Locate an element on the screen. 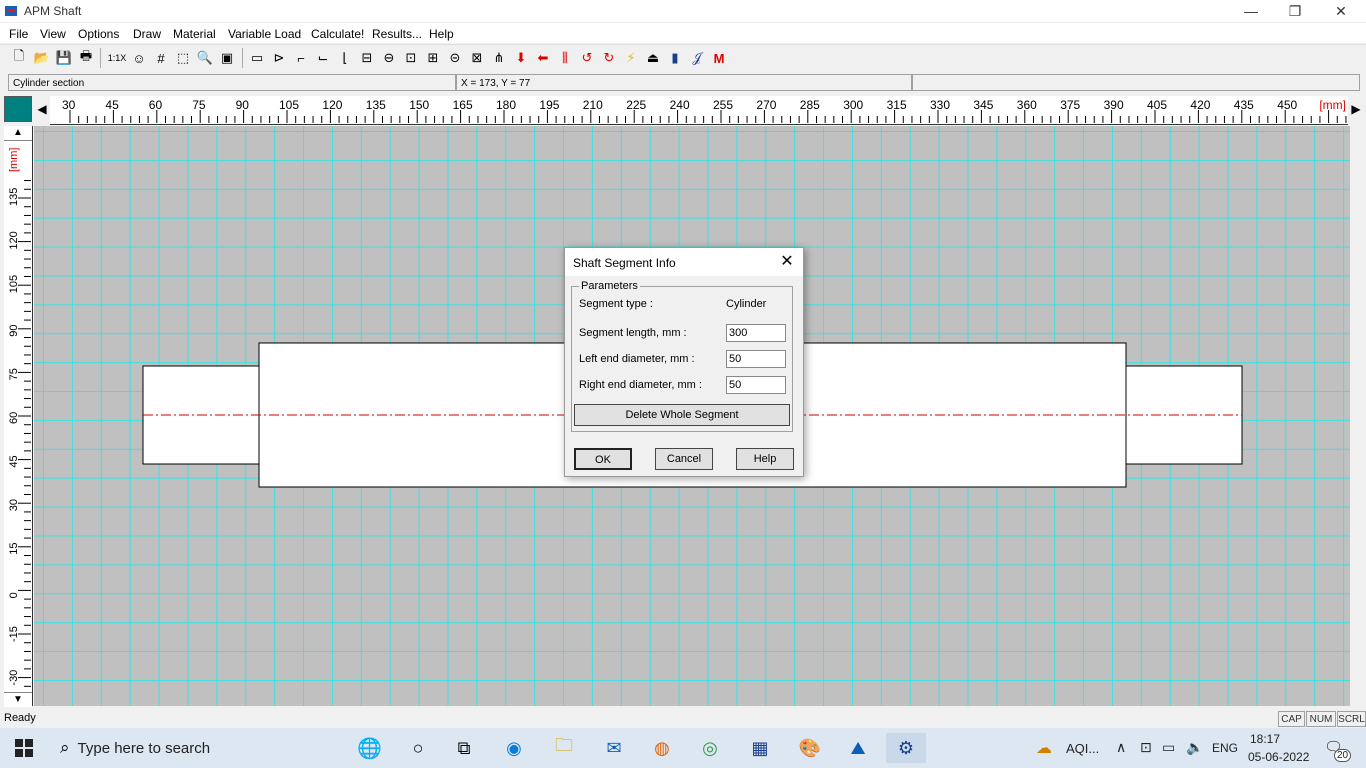 This screenshot has width=1366, height=768. grid-icon: # is located at coordinates (161, 58).